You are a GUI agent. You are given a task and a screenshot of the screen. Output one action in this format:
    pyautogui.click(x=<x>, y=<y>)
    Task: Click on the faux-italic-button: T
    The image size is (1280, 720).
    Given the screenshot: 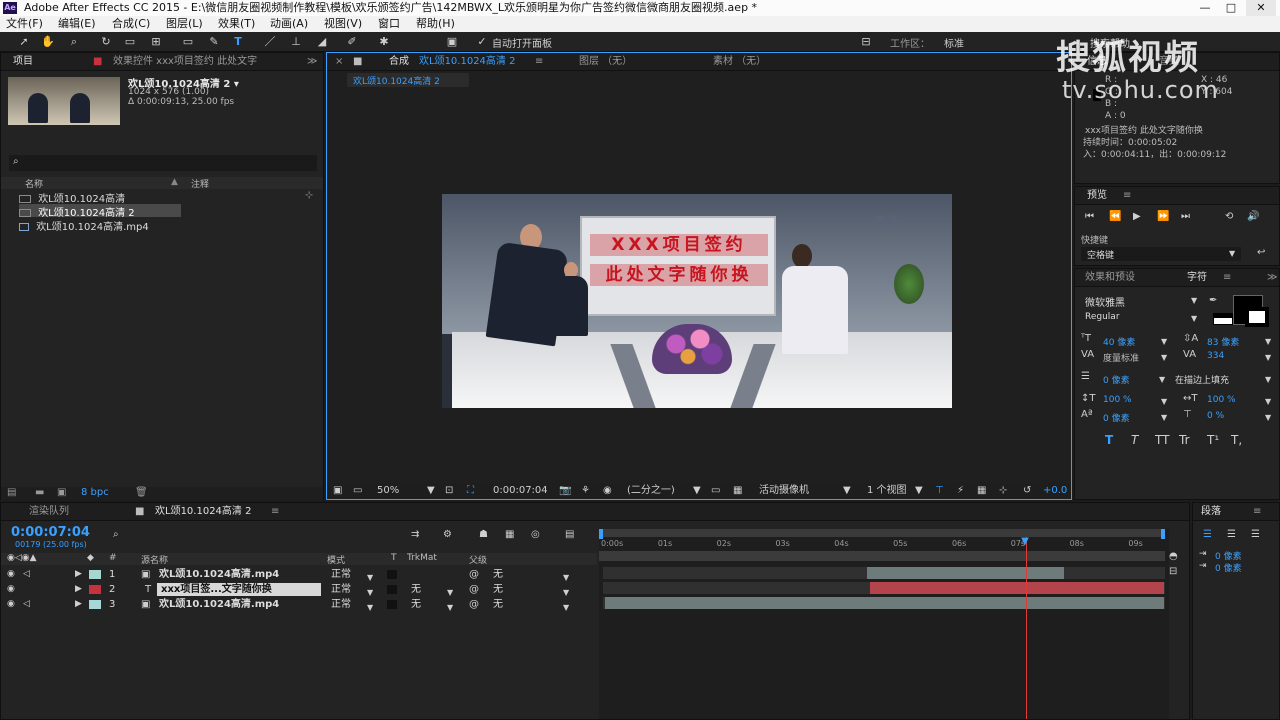 What is the action you would take?
    pyautogui.click(x=1134, y=440)
    